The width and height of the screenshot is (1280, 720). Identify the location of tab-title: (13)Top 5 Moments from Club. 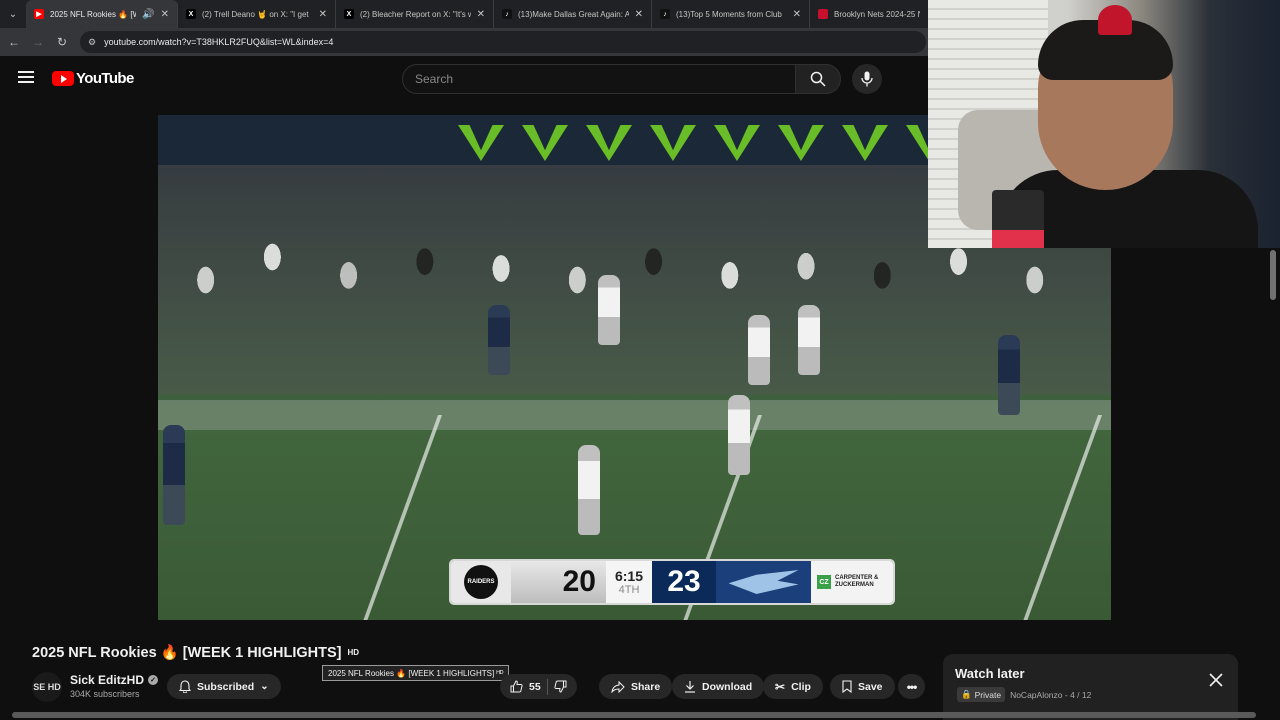
(729, 14).